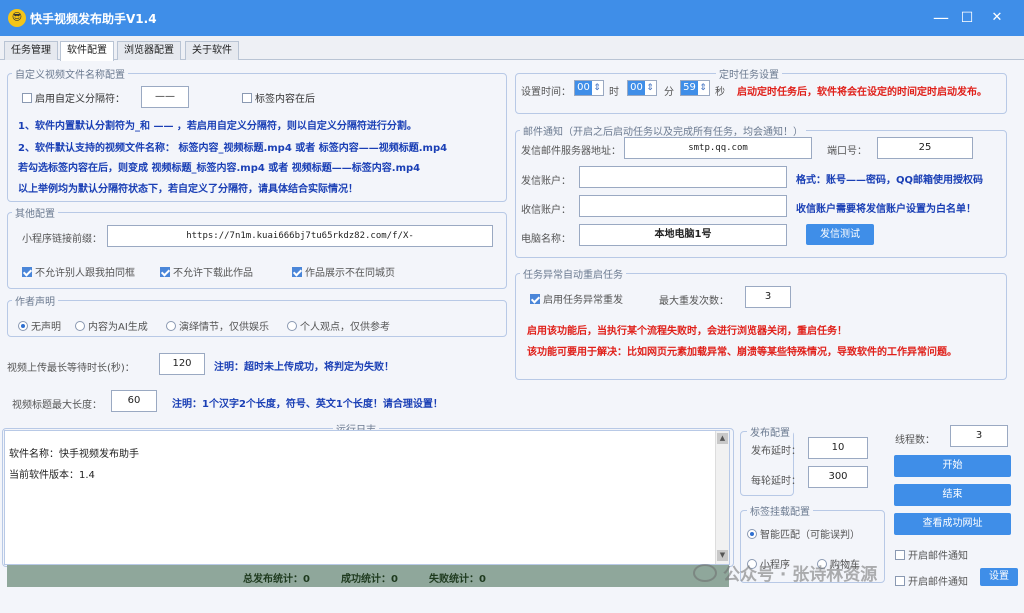 This screenshot has height=613, width=1024. I want to click on total-stat: 总发布统计：0, so click(276, 579).